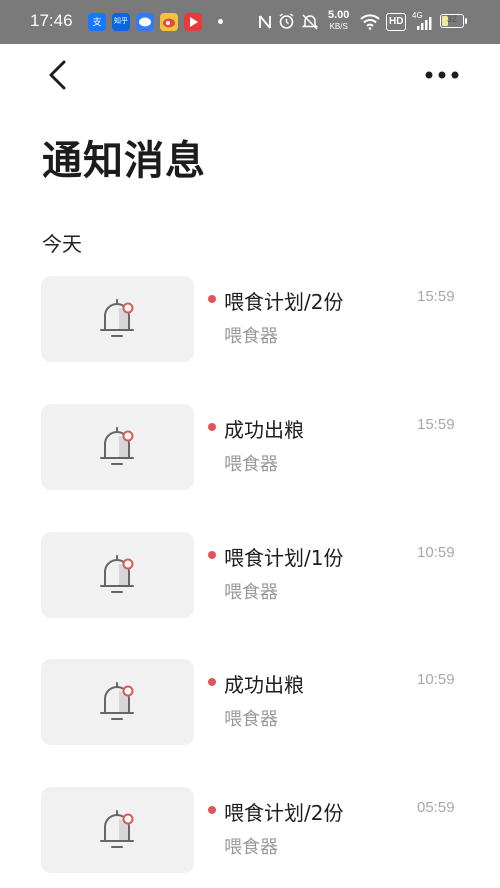  I want to click on notification-item: 成功出粮 喂食器 15:59, so click(250, 448).